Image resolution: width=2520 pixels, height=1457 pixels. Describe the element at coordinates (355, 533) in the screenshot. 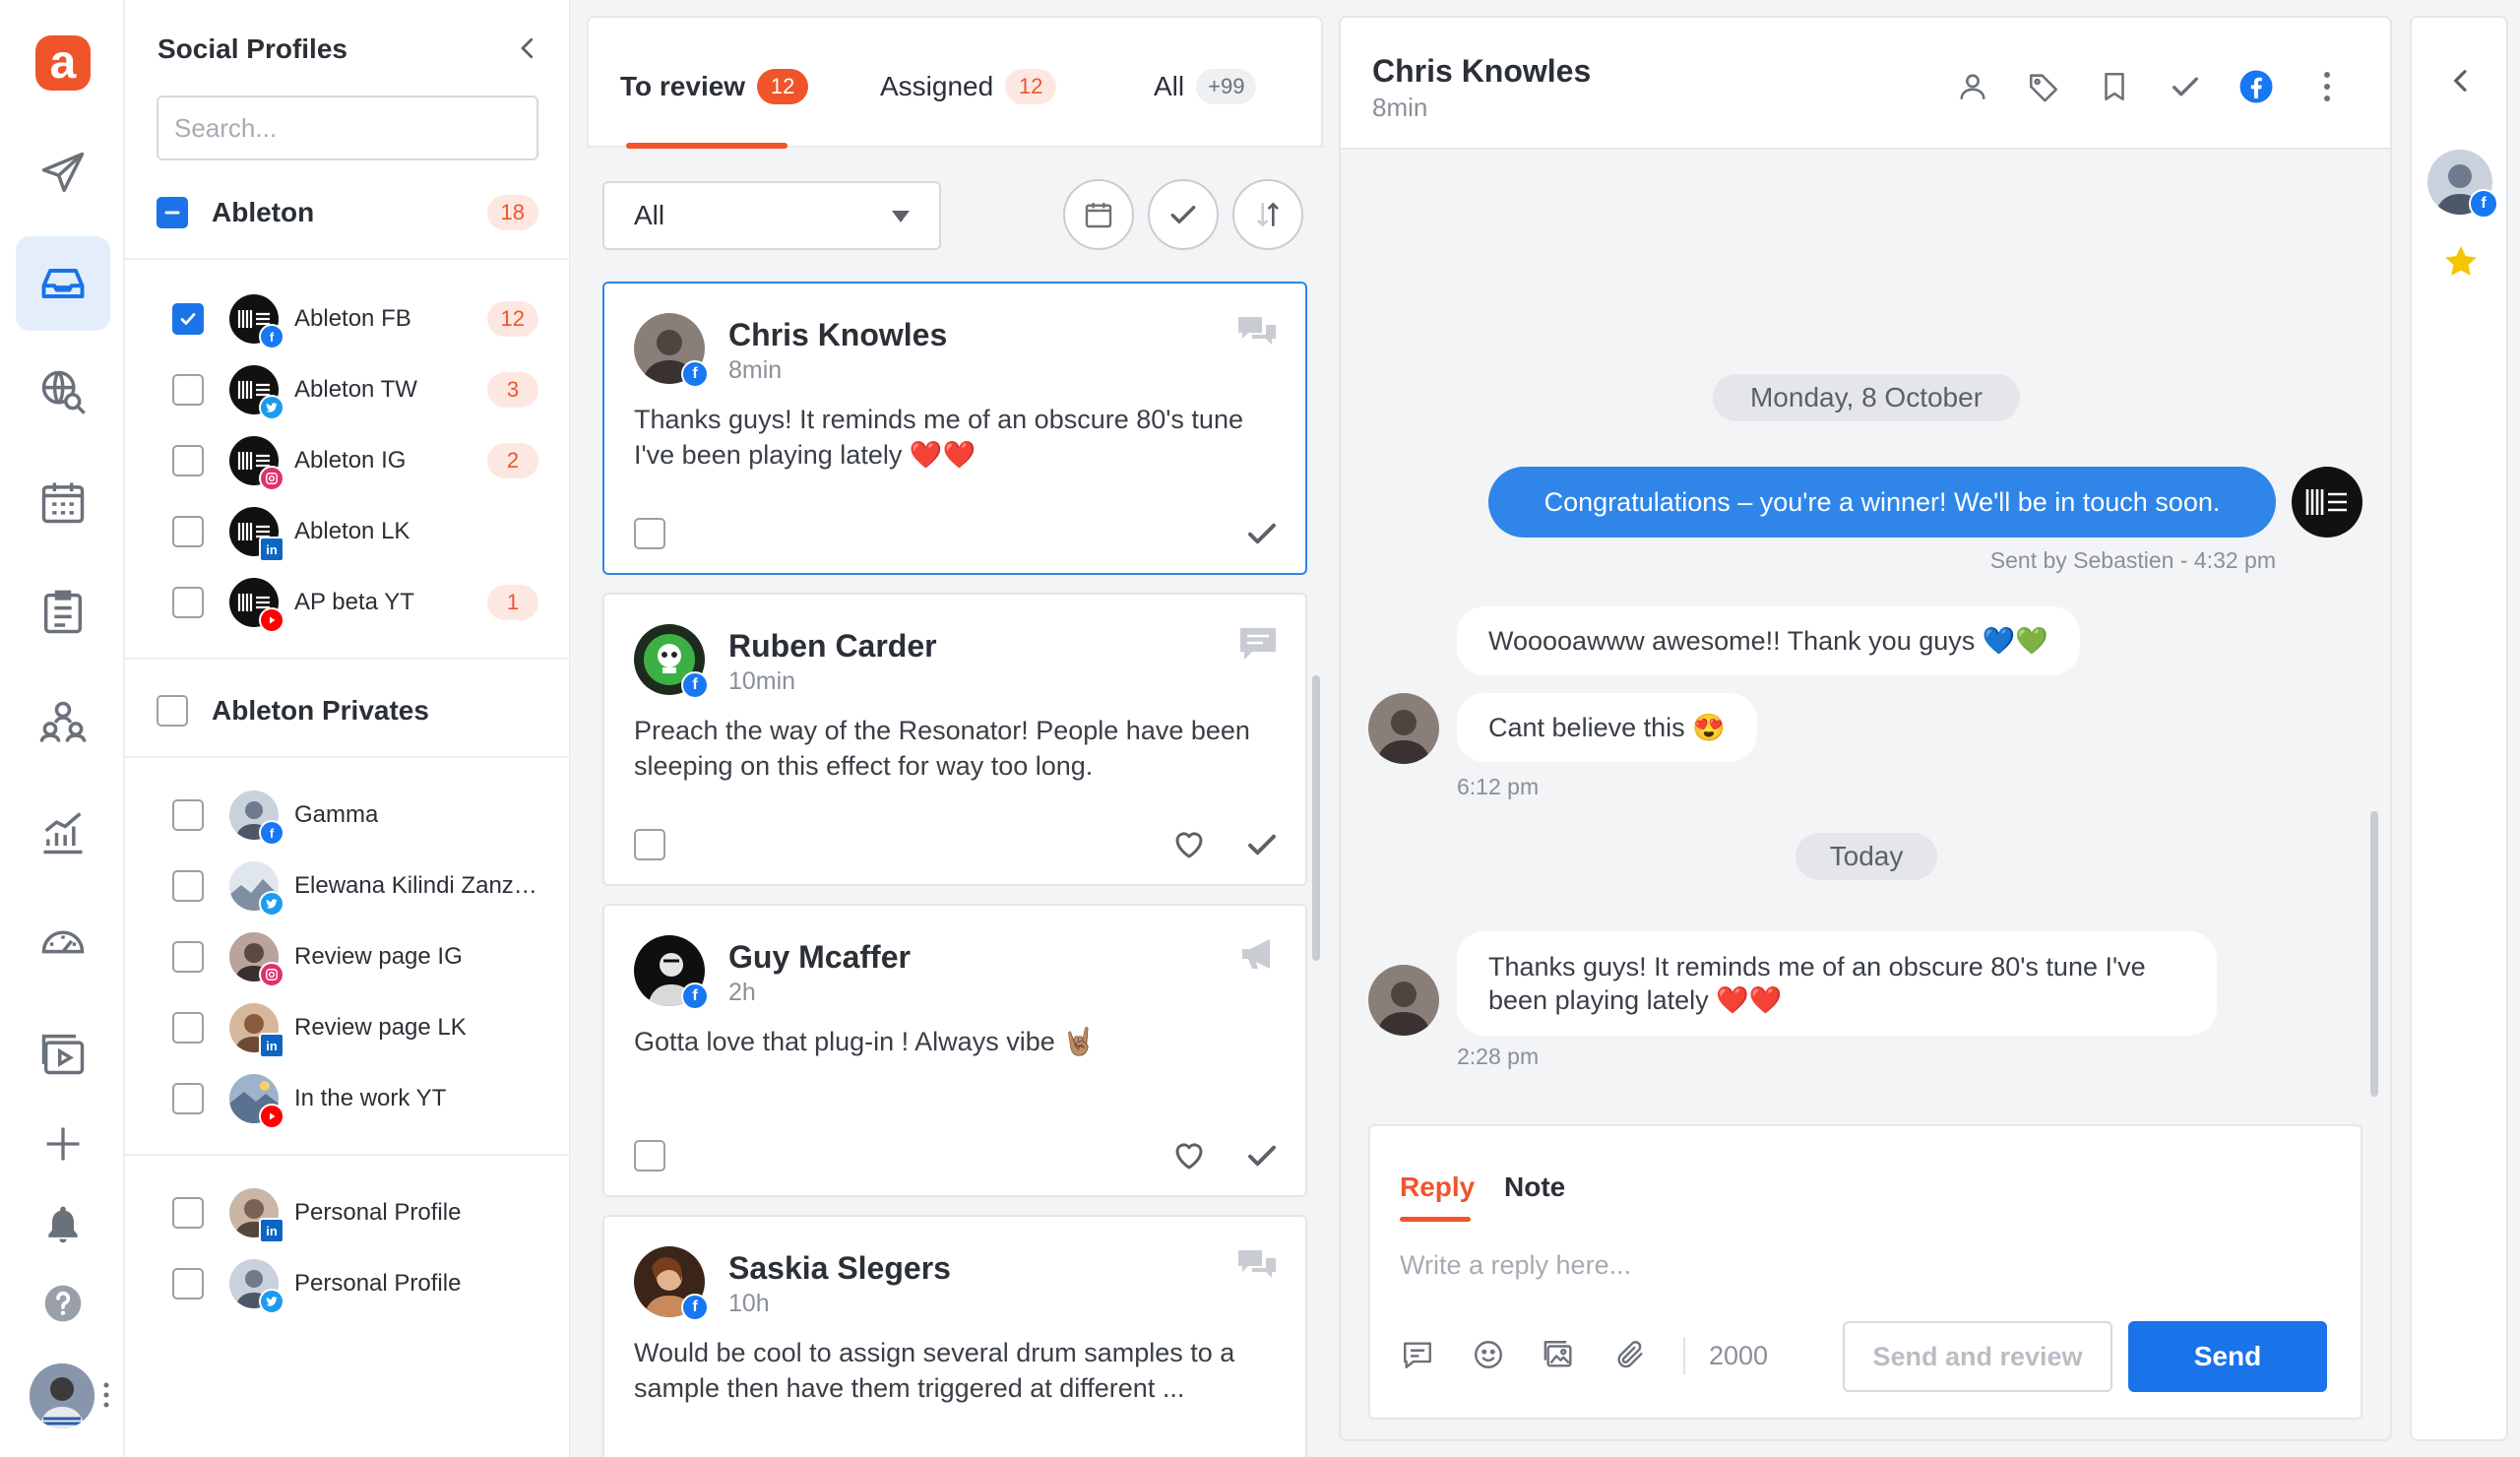

I see `profile-item: in Ableton LK` at that location.